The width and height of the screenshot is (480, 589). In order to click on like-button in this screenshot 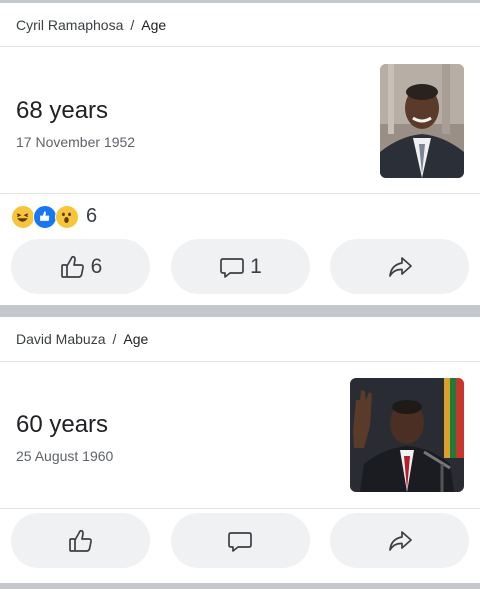, I will do `click(80, 540)`.